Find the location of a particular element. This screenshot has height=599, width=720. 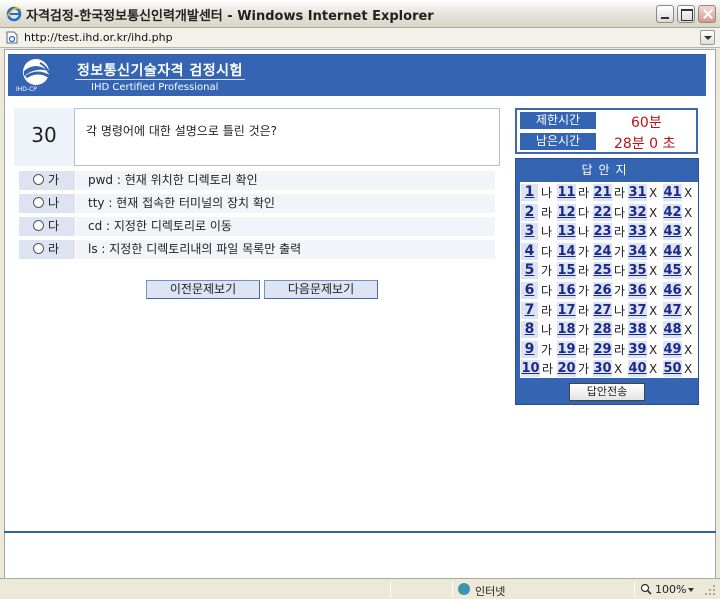

address-bar: http://test.ihd.or.kr/ihd.php is located at coordinates (360, 38).